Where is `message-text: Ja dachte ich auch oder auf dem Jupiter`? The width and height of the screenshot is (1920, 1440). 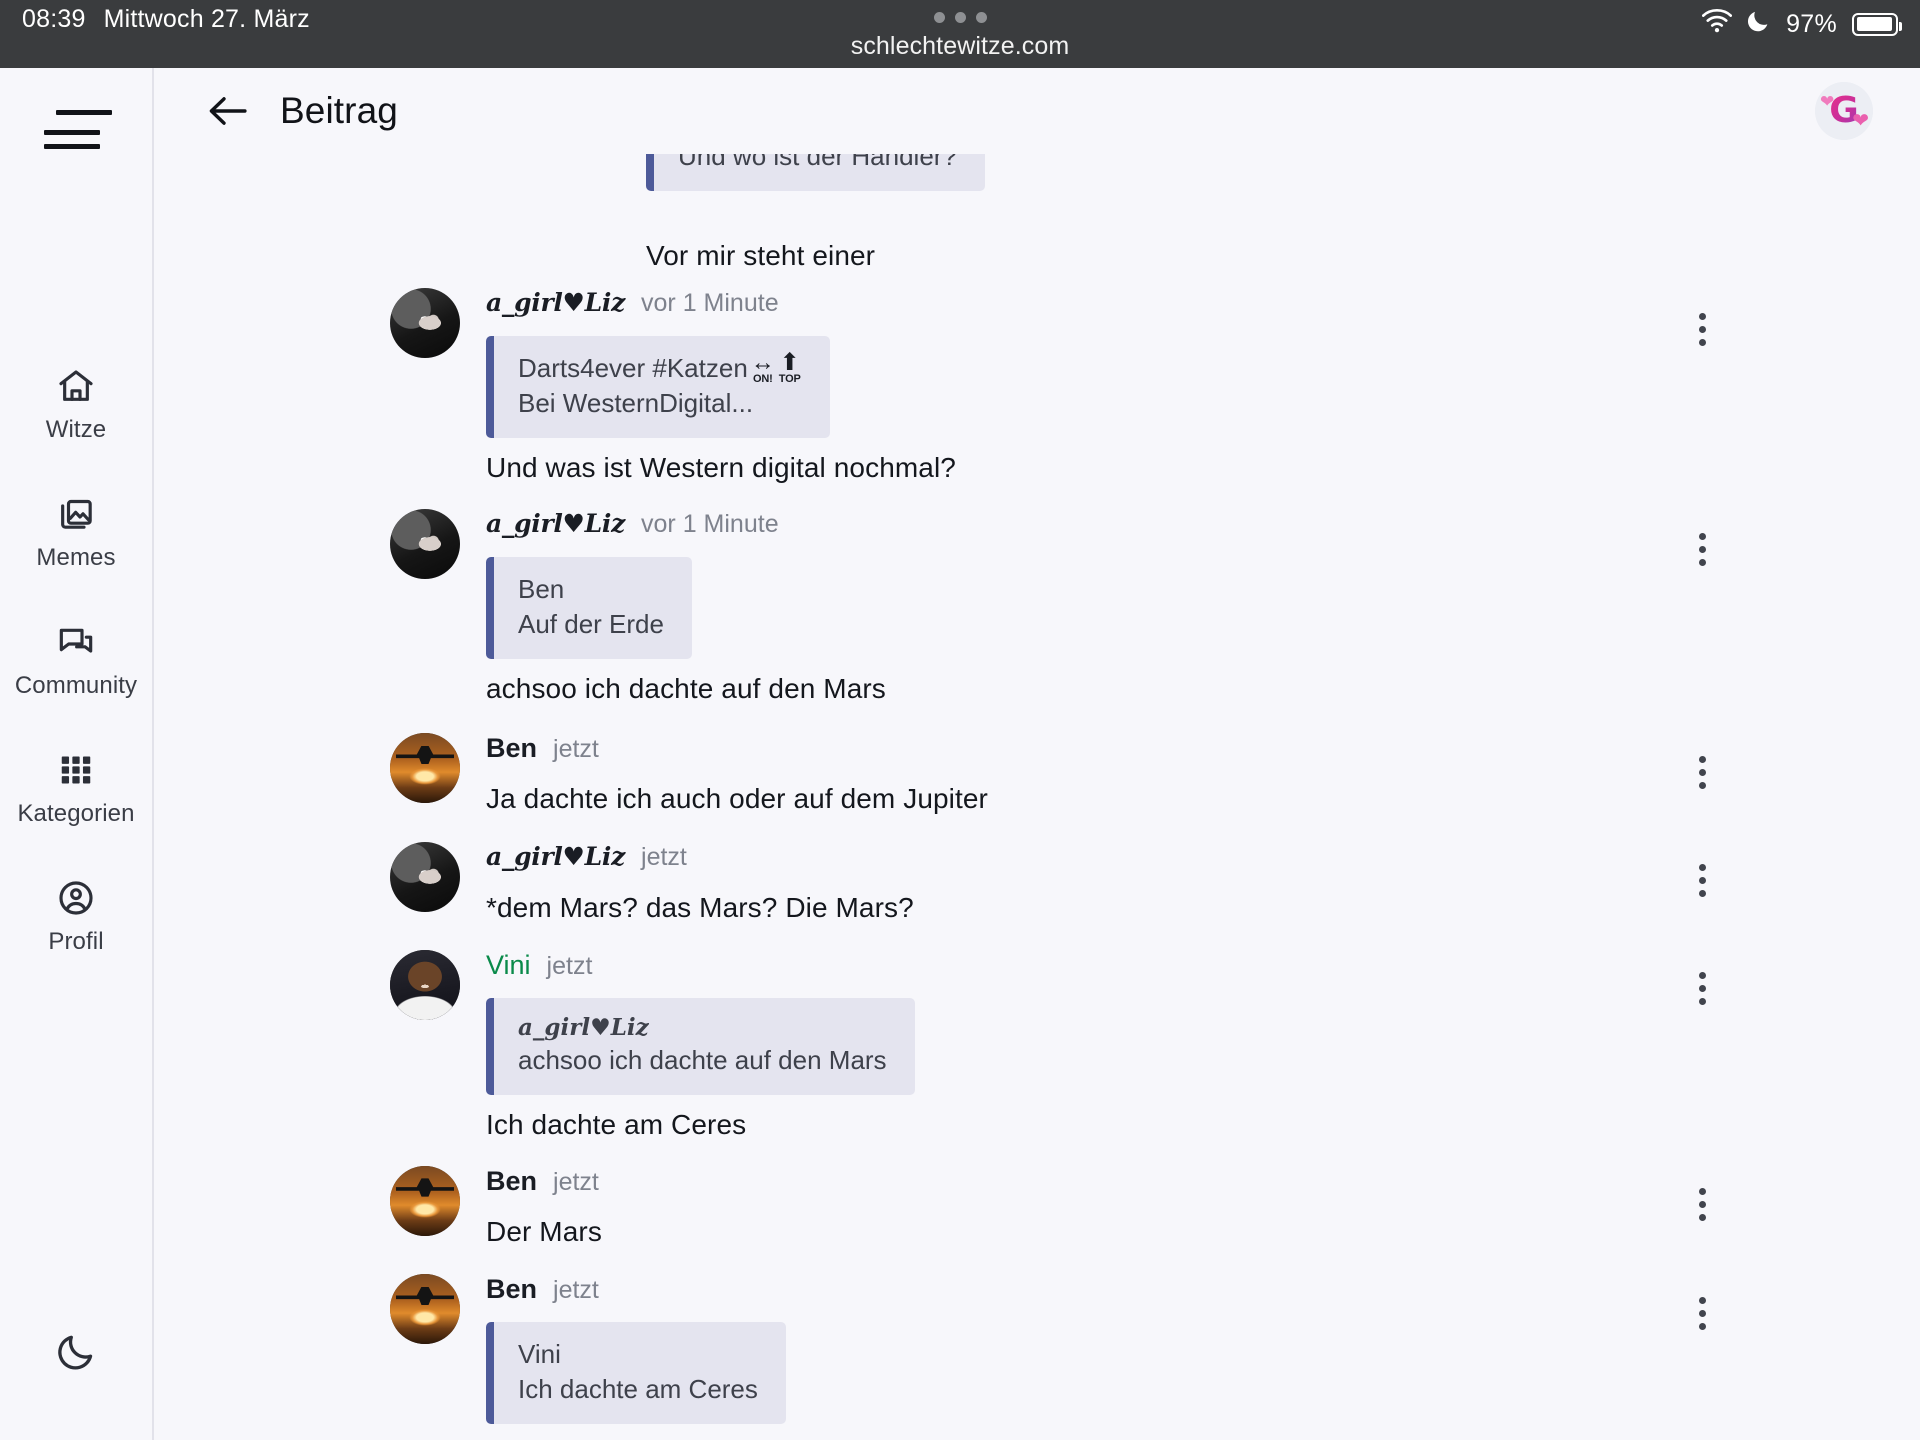 message-text: Ja dachte ich auch oder auf dem Jupiter is located at coordinates (737, 799).